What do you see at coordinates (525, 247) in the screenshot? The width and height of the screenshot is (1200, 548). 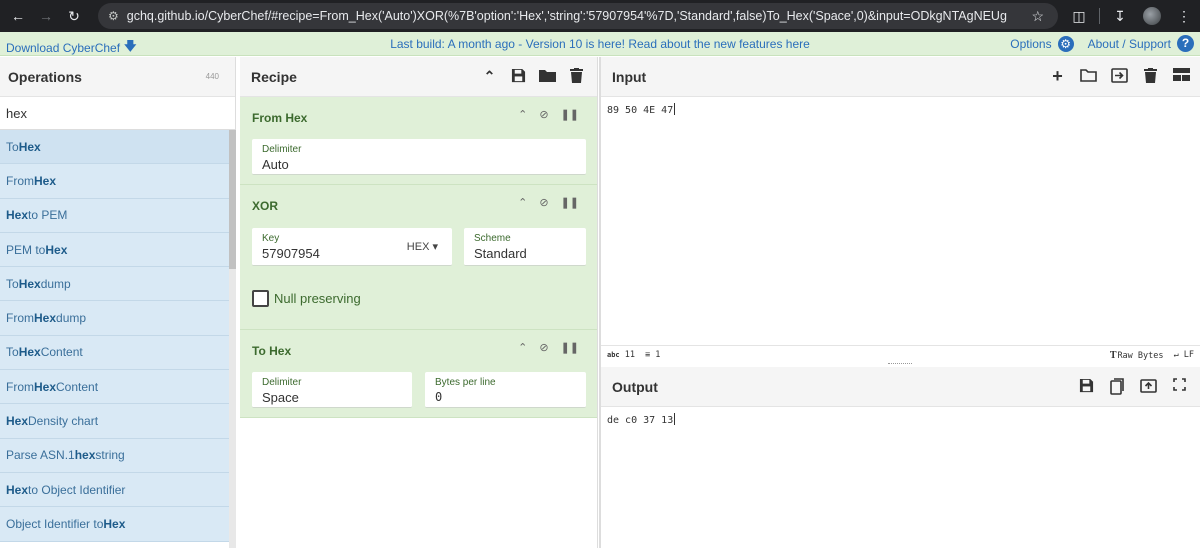 I see `xor-scheme-field: Scheme Standard` at bounding box center [525, 247].